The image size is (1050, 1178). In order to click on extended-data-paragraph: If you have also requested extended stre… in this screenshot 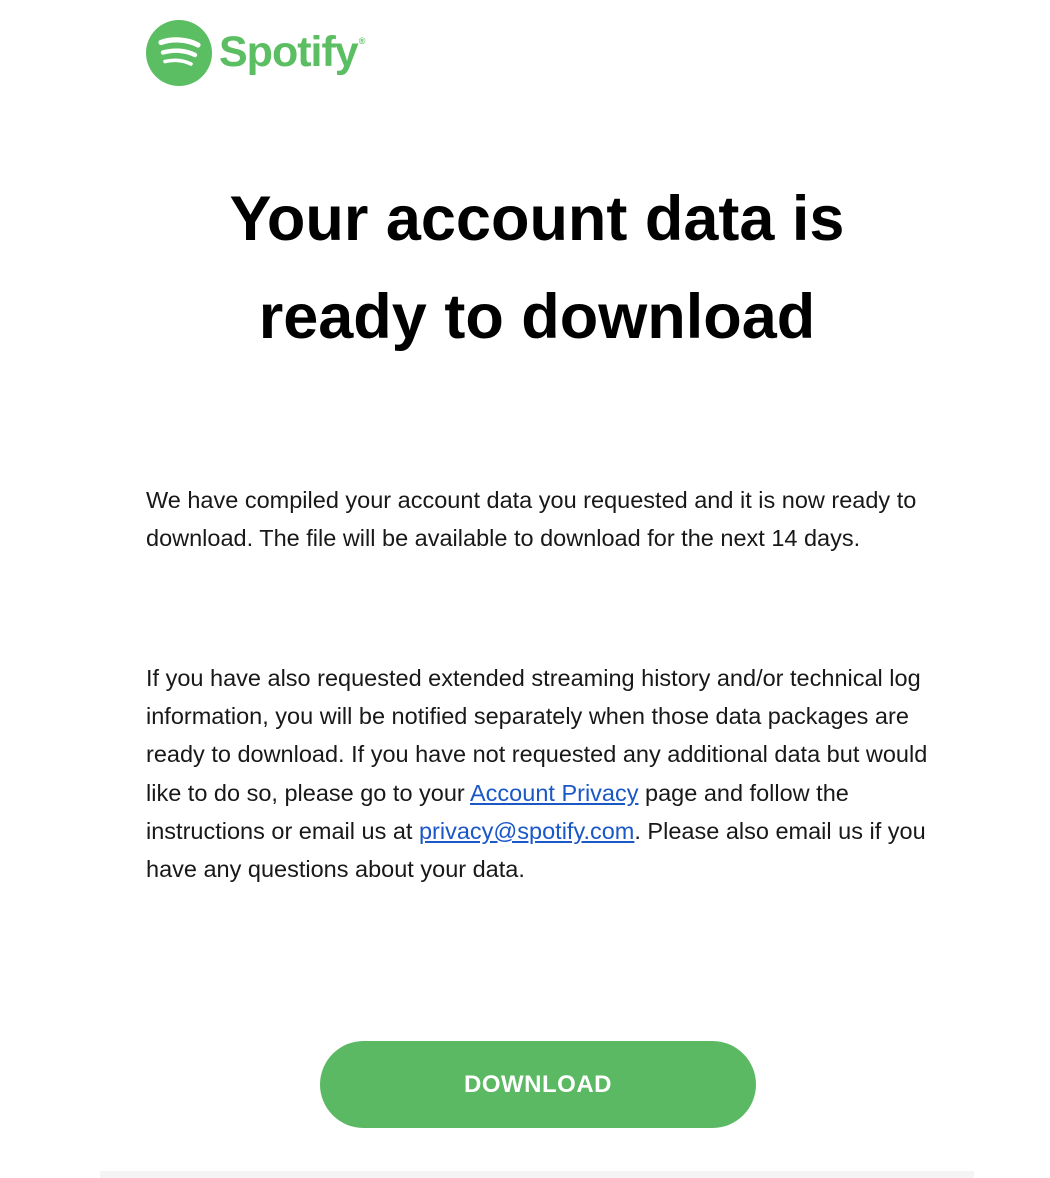, I will do `click(537, 773)`.